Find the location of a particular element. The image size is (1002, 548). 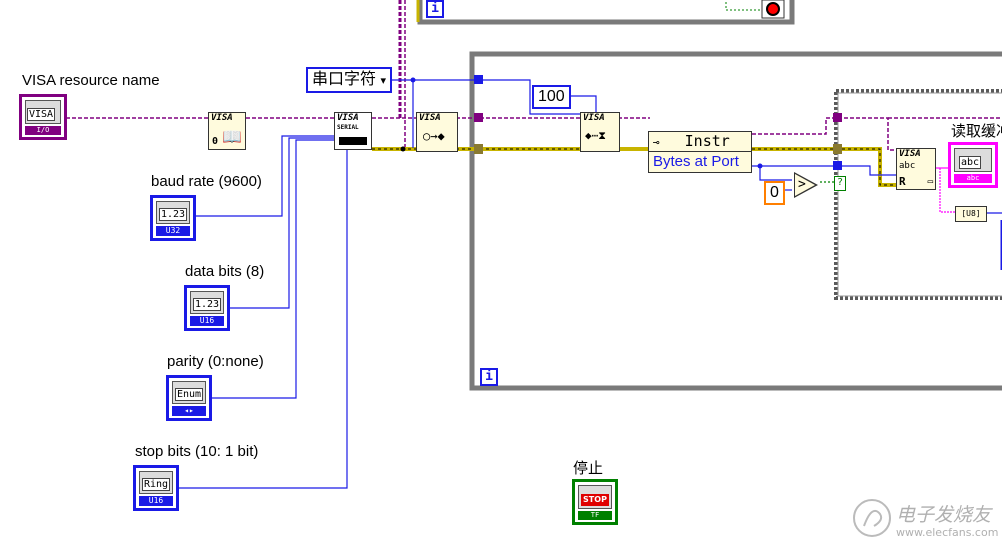

visa-wait-node: VISA ◆⋯⧗ is located at coordinates (600, 132).